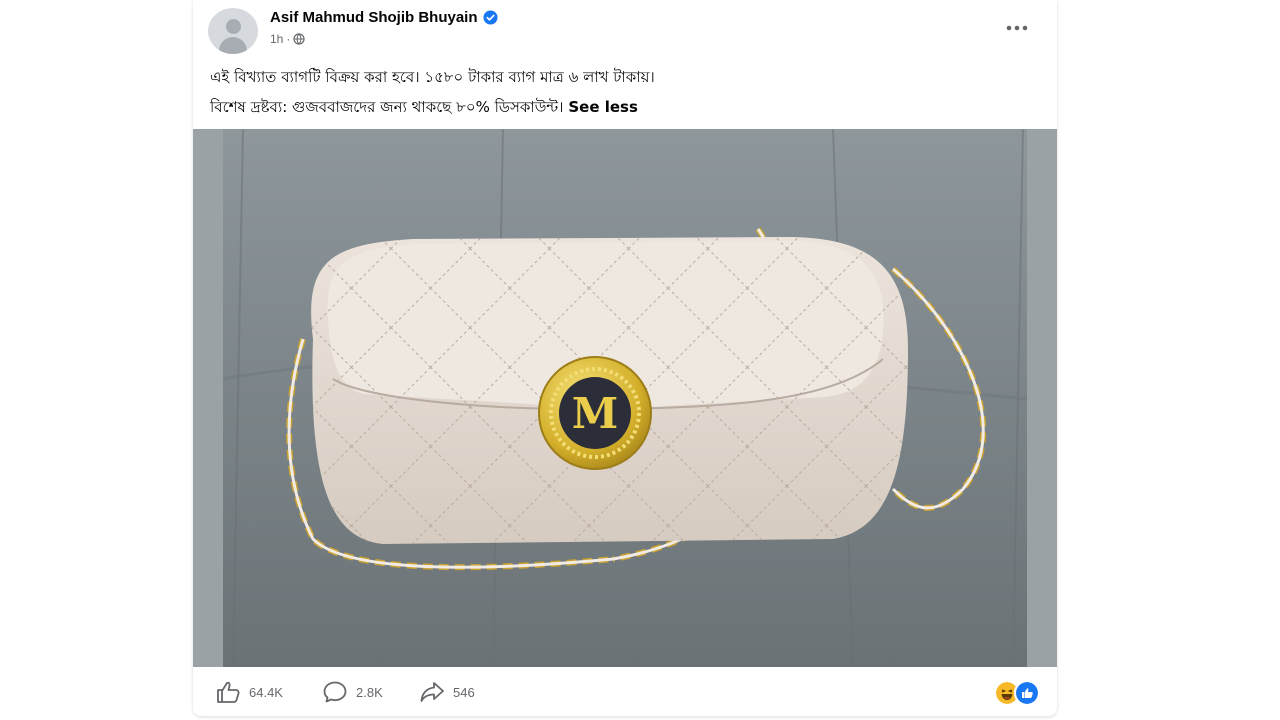 Image resolution: width=1280 pixels, height=720 pixels. Describe the element at coordinates (595, 413) in the screenshot. I see `bag-logo-letter: M` at that location.